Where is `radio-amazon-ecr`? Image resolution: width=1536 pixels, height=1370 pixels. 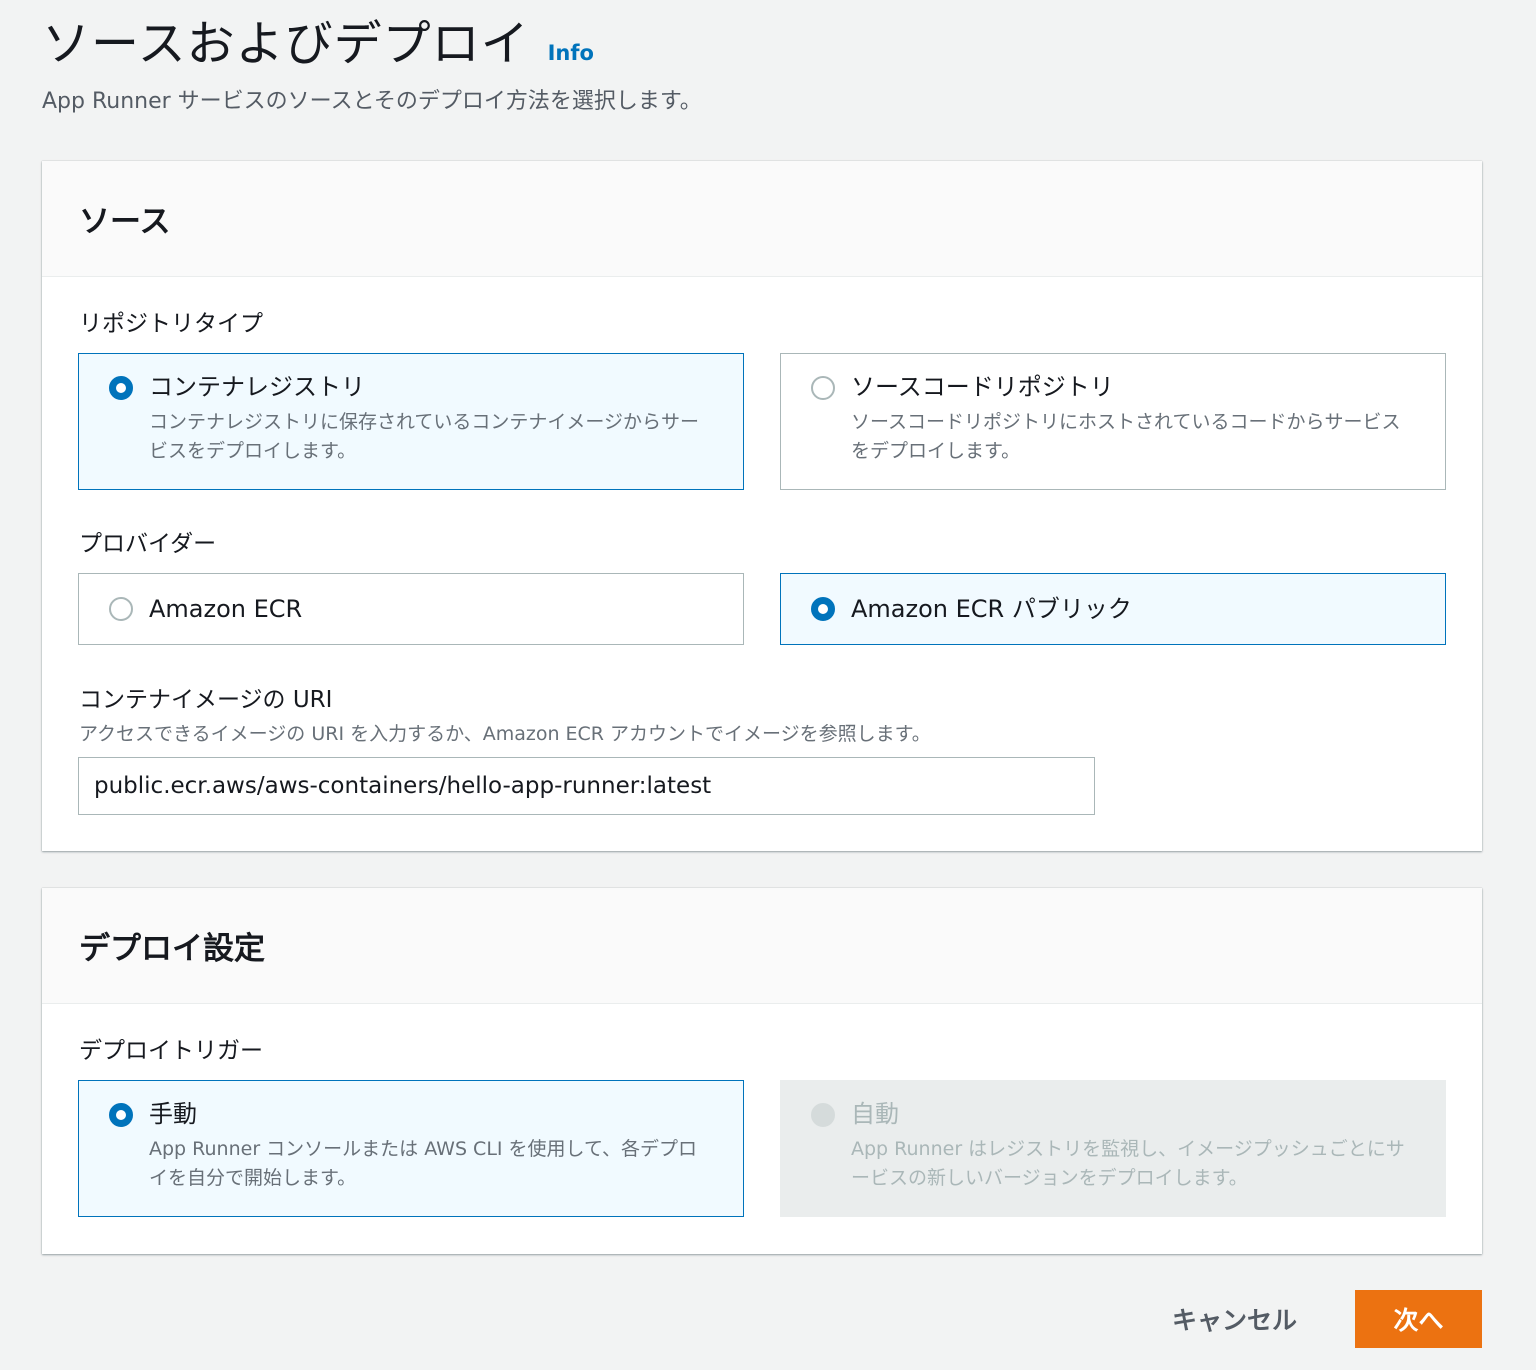
radio-amazon-ecr is located at coordinates (121, 609).